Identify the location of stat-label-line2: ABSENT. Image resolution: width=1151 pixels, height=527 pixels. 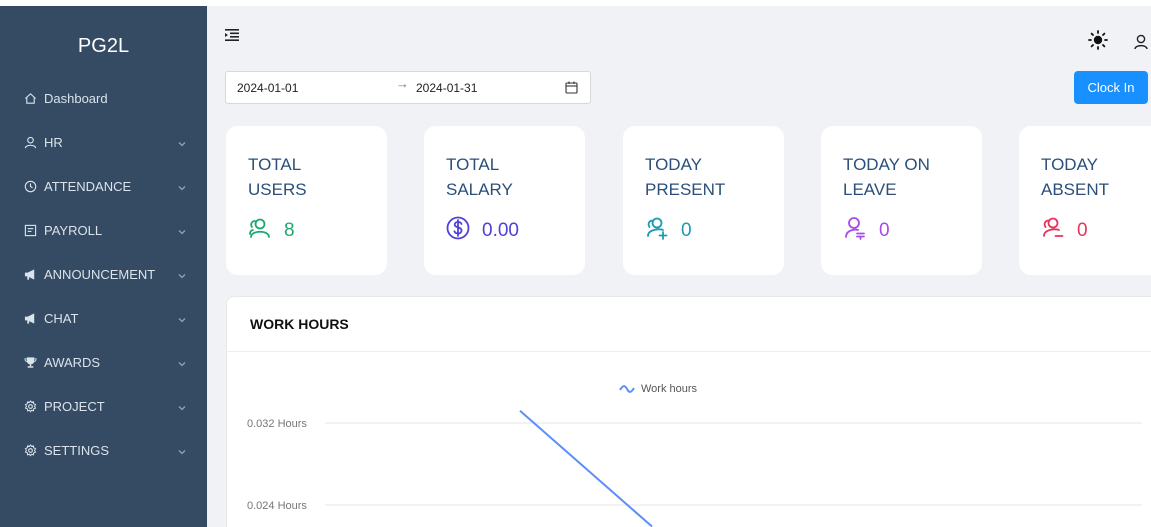
(1075, 189).